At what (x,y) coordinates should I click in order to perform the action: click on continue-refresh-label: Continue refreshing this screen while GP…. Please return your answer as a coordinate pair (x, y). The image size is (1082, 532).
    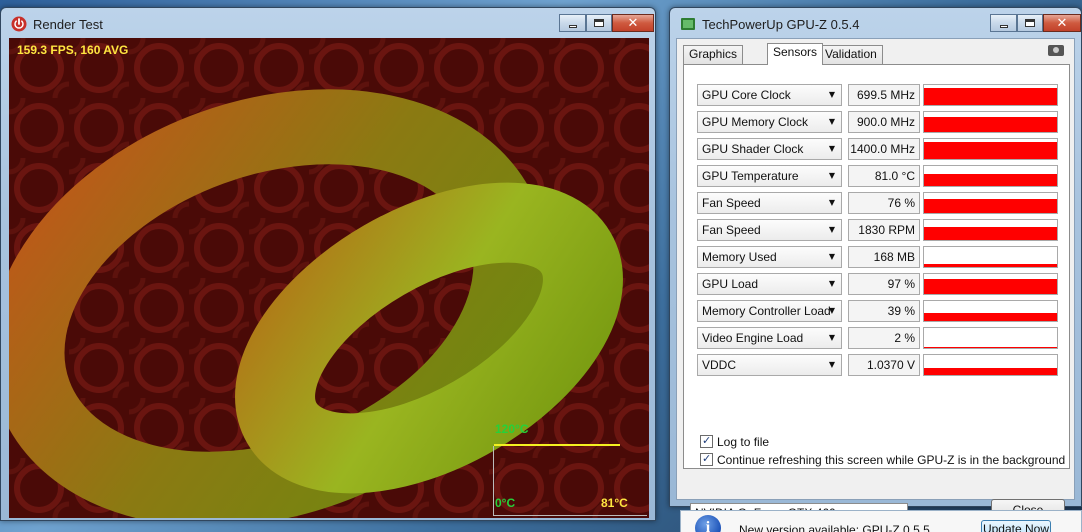
    Looking at the image, I should click on (891, 460).